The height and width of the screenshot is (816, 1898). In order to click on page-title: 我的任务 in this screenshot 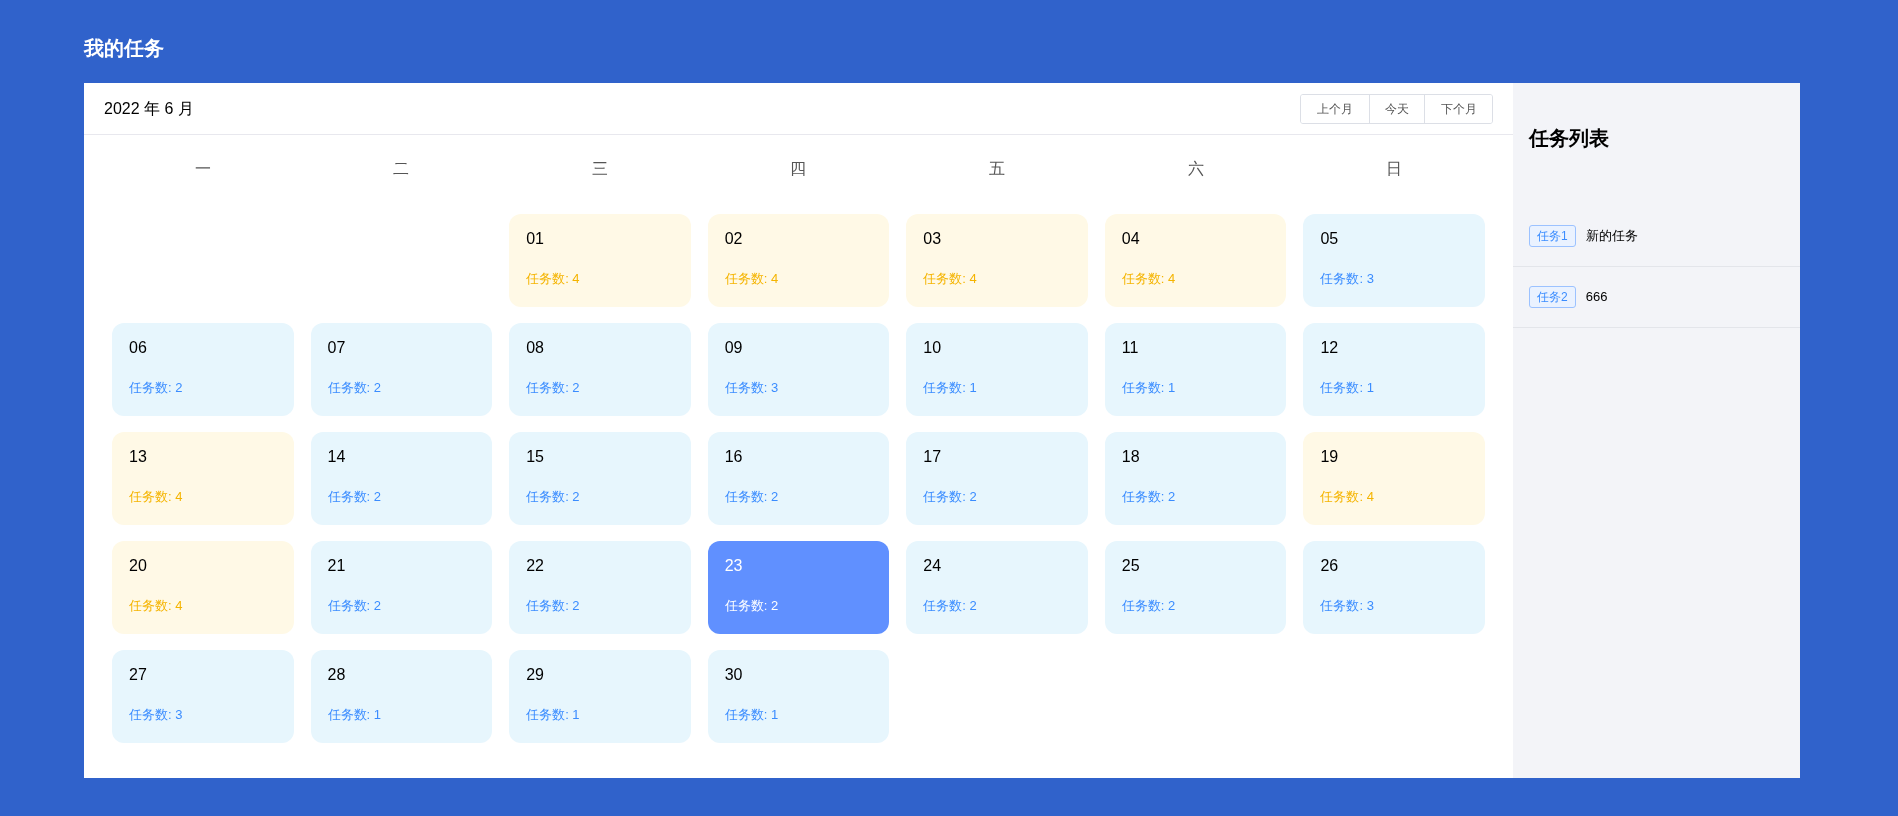, I will do `click(124, 48)`.